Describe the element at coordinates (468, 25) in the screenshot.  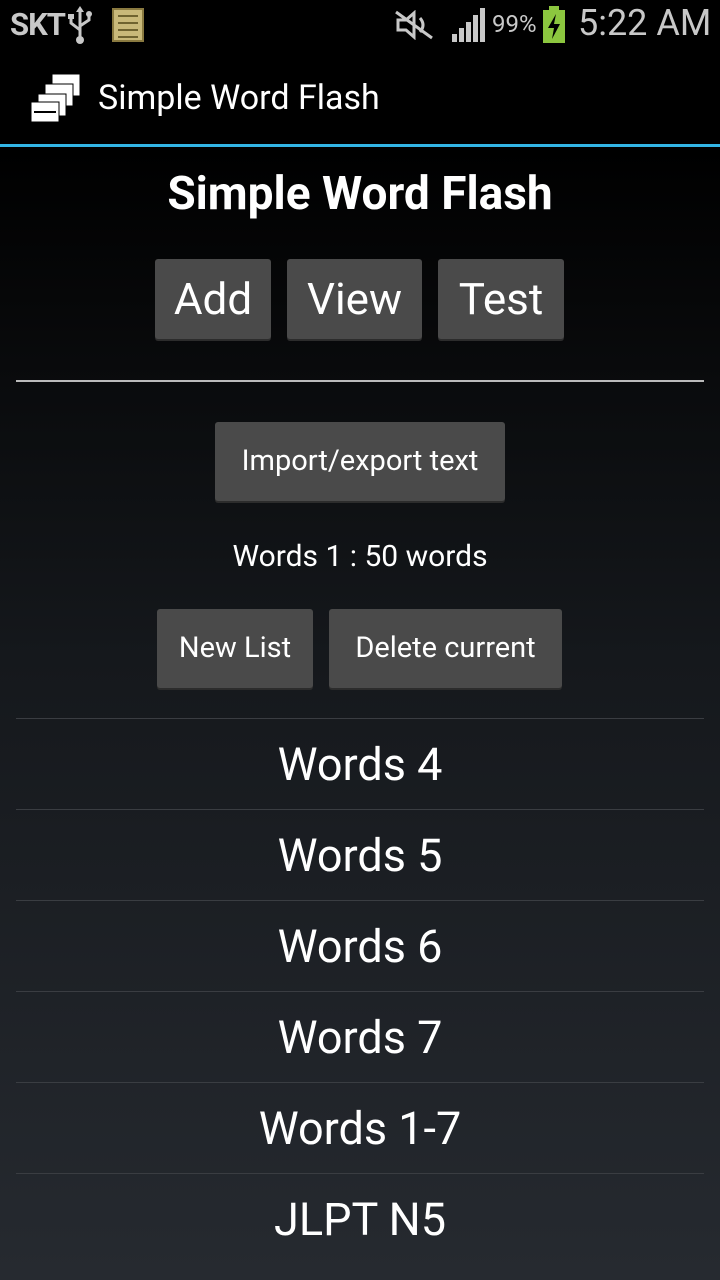
I see `signal-icon` at that location.